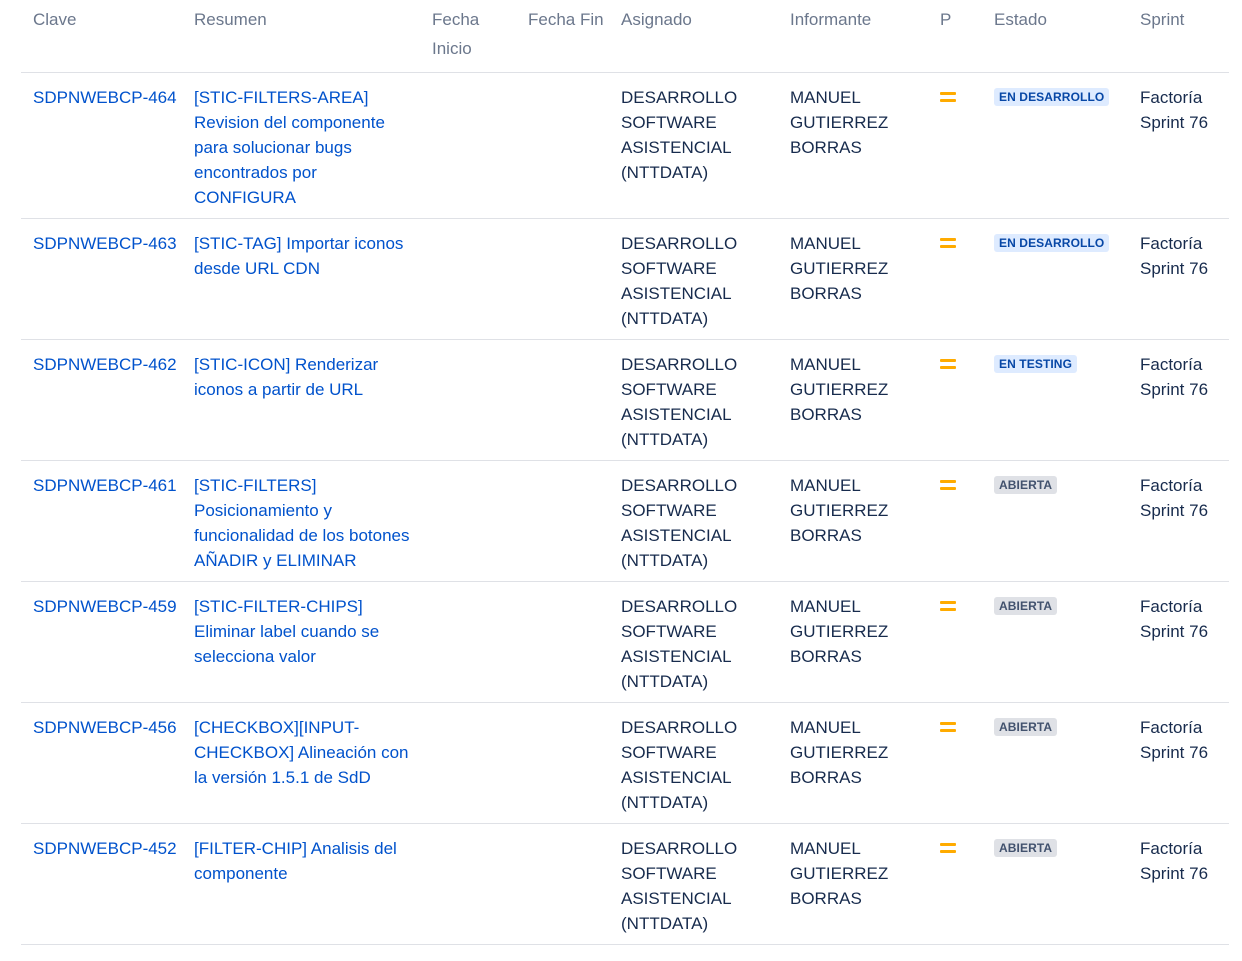 The width and height of the screenshot is (1242, 961). Describe the element at coordinates (101, 145) in the screenshot. I see `issue-key-cell: SDPNWEBCP-464` at that location.